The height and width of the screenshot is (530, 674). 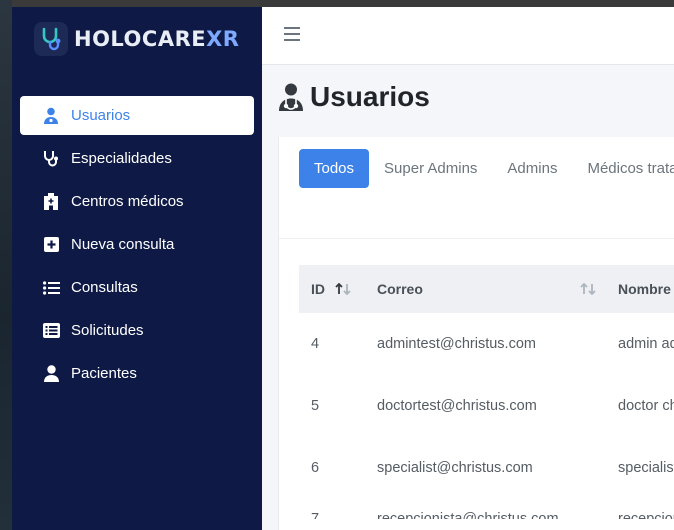 I want to click on sort-ascending-icon, so click(x=344, y=289).